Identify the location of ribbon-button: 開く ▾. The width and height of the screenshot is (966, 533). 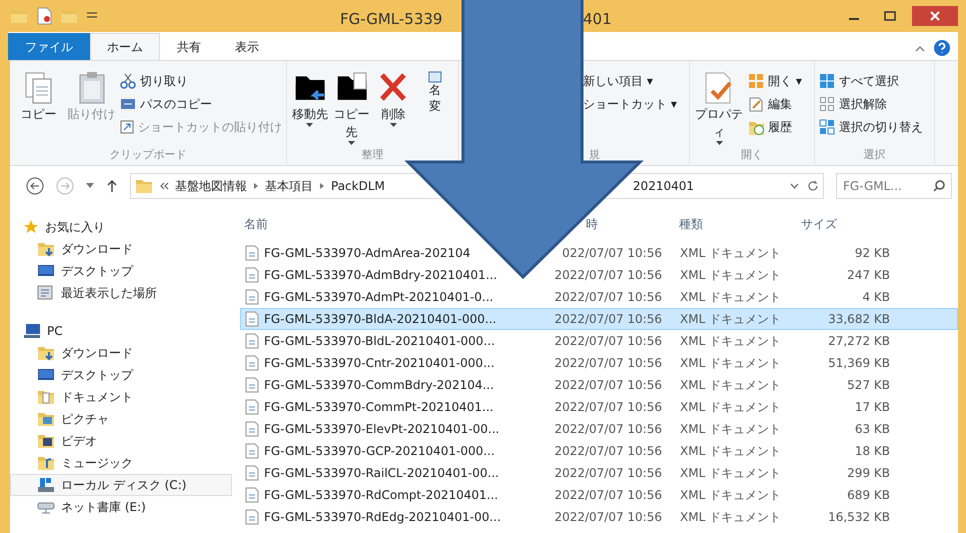
(775, 81).